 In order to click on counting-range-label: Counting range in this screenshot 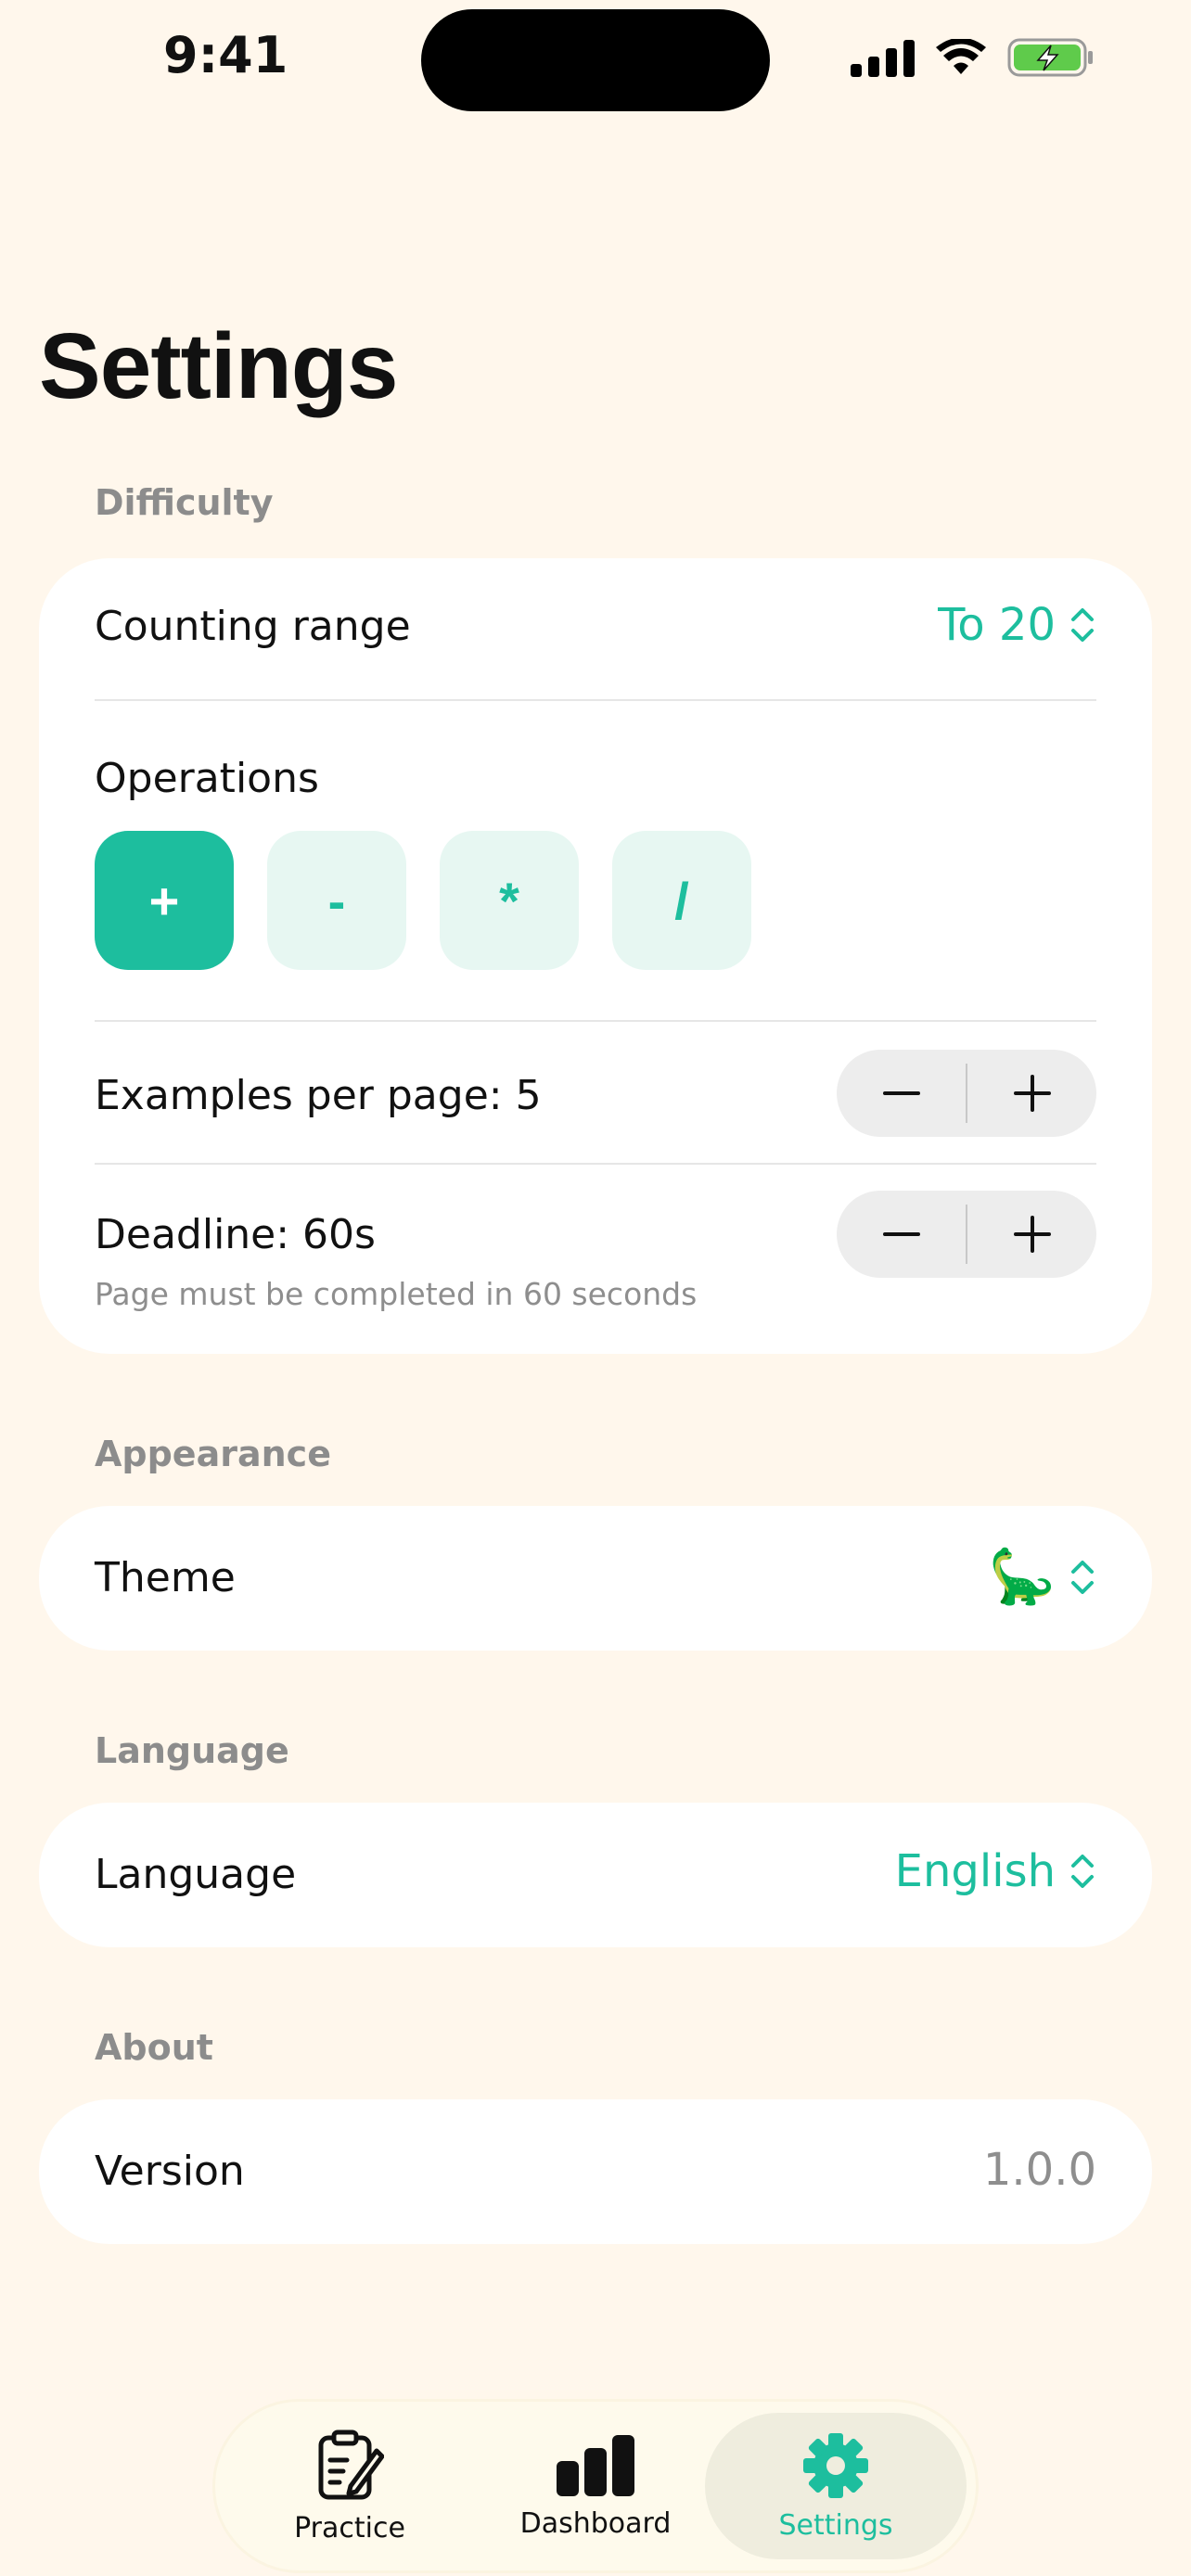, I will do `click(253, 626)`.